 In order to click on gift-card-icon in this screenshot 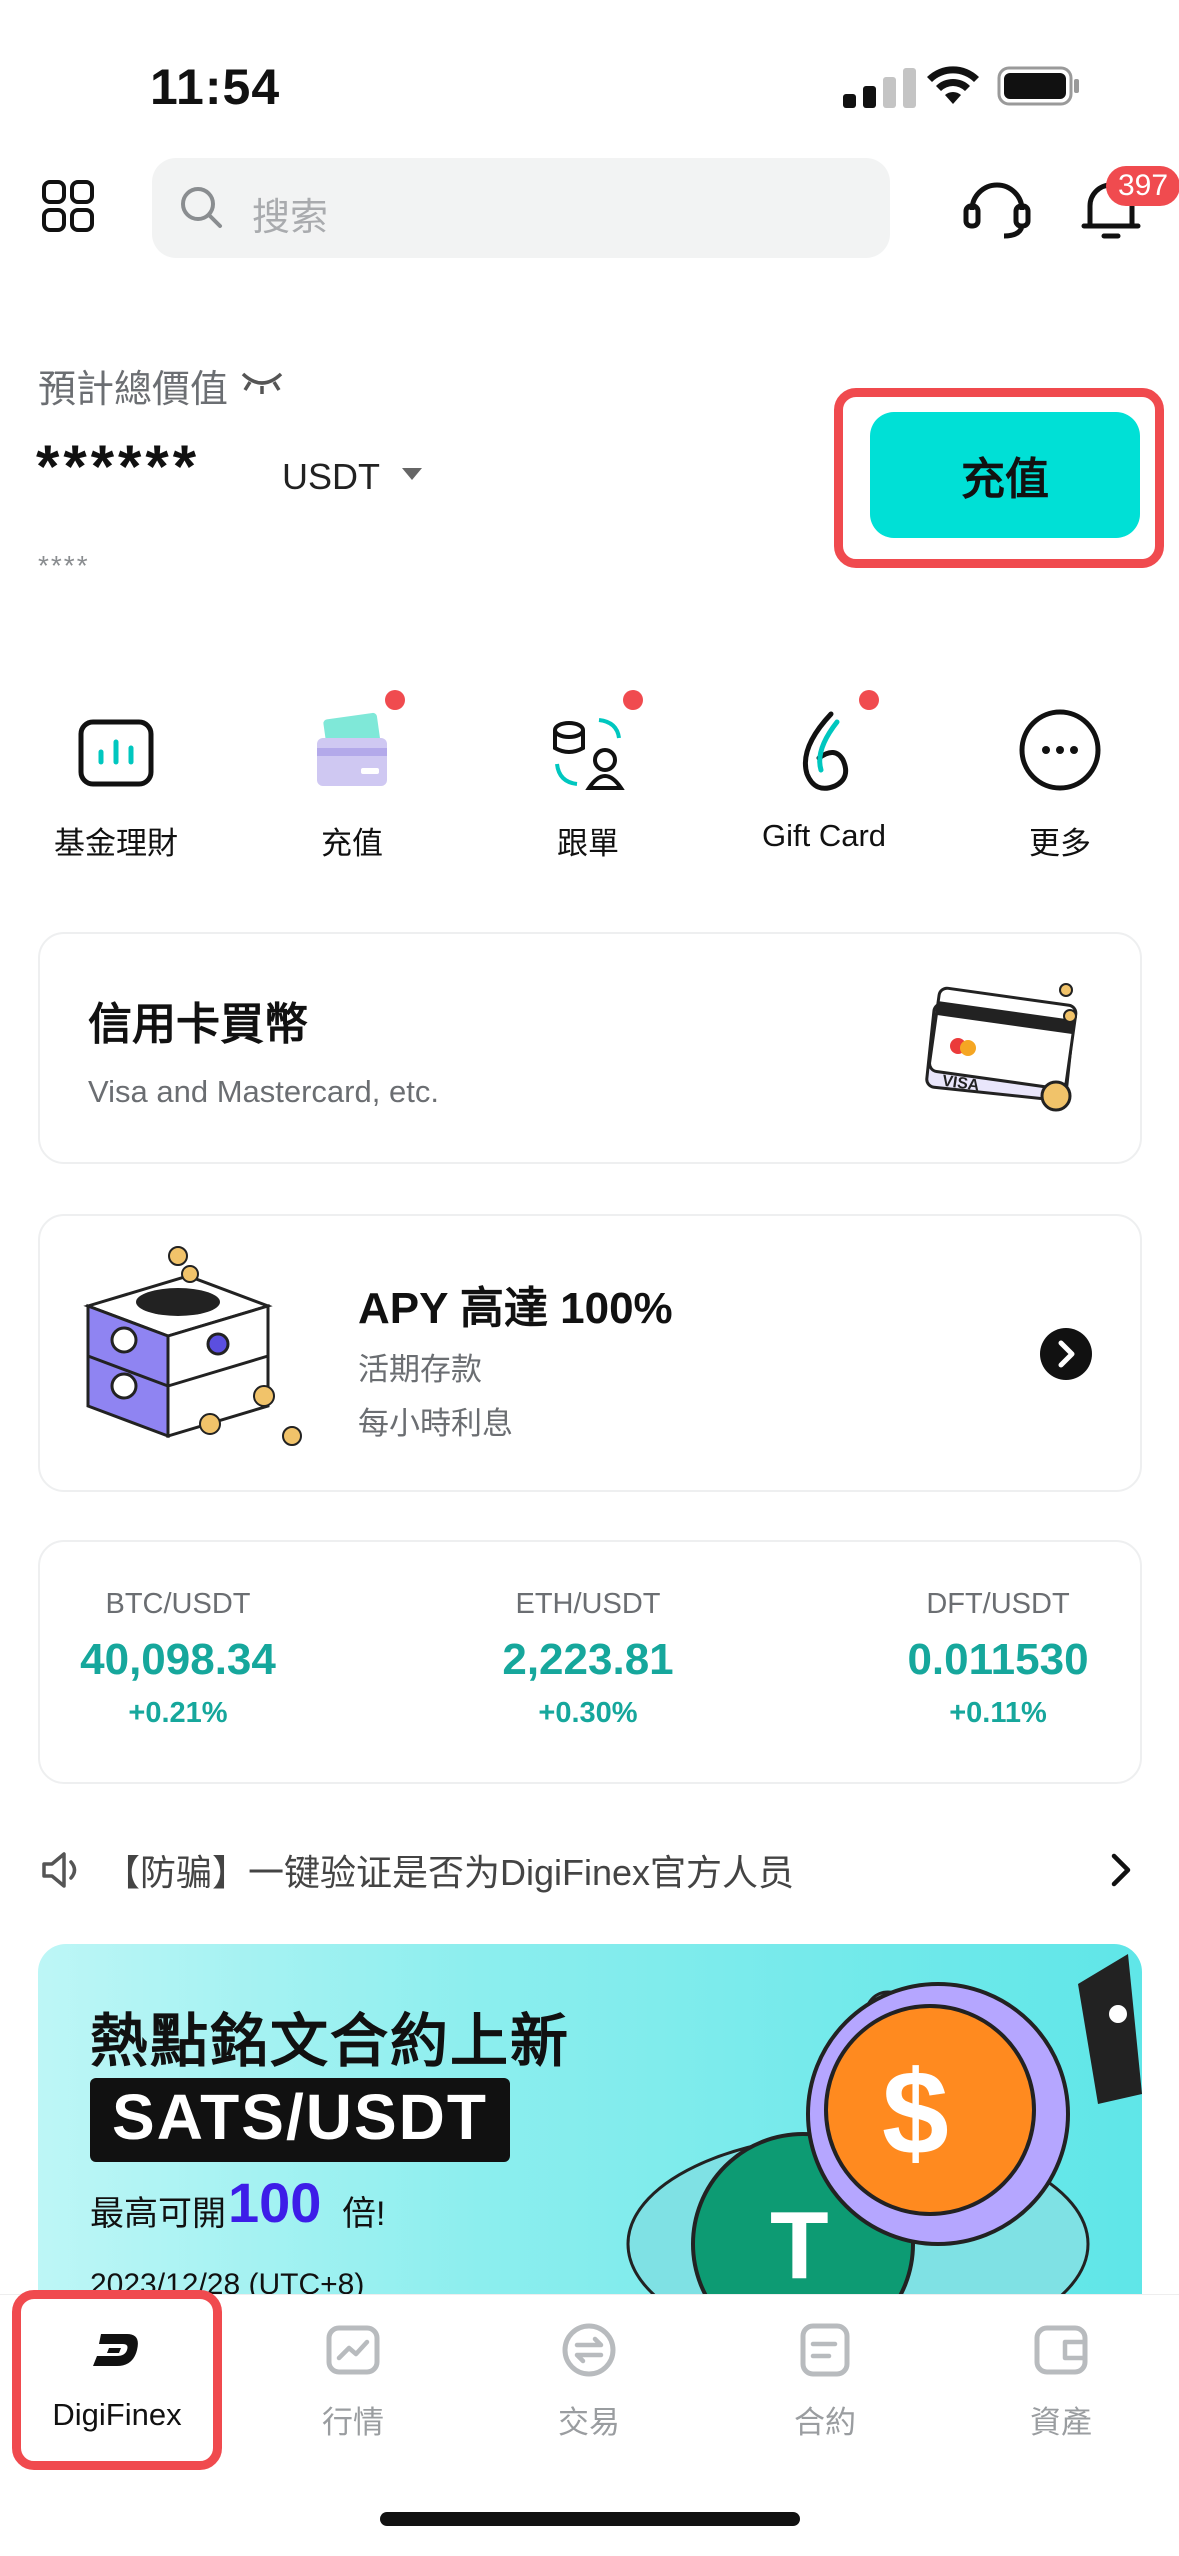, I will do `click(825, 751)`.